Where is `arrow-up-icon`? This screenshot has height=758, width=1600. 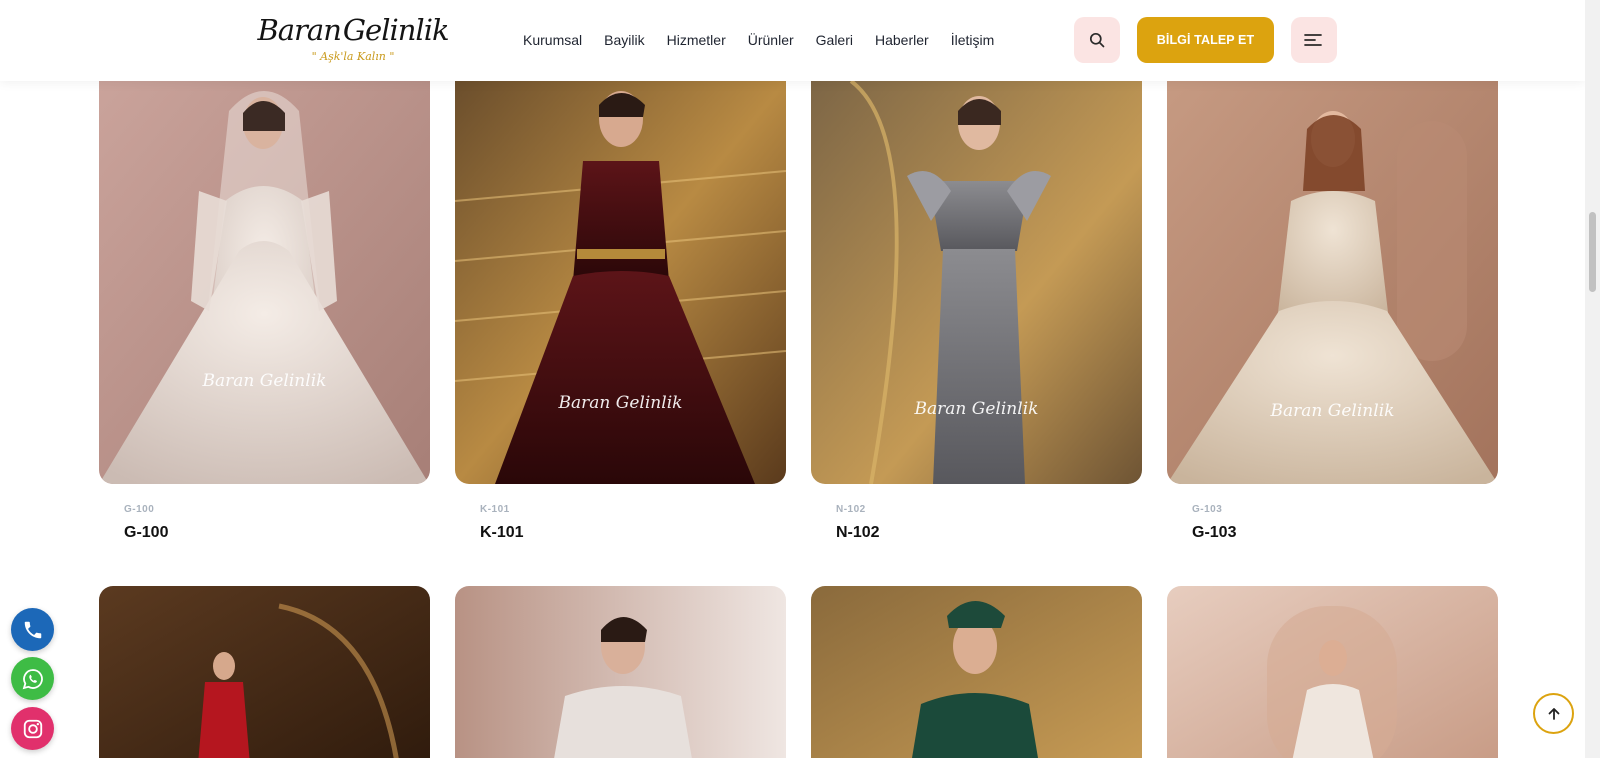
arrow-up-icon is located at coordinates (1553, 713).